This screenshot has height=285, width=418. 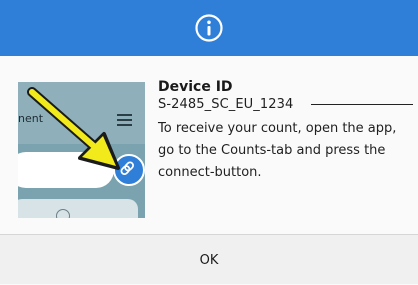 I want to click on app-preview-image: nent, so click(x=81, y=150).